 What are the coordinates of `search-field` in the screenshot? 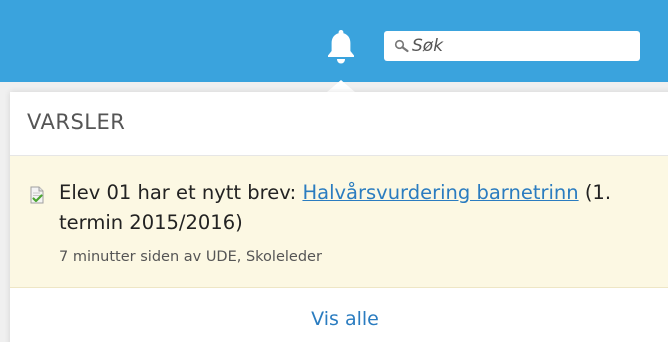 It's located at (512, 46).